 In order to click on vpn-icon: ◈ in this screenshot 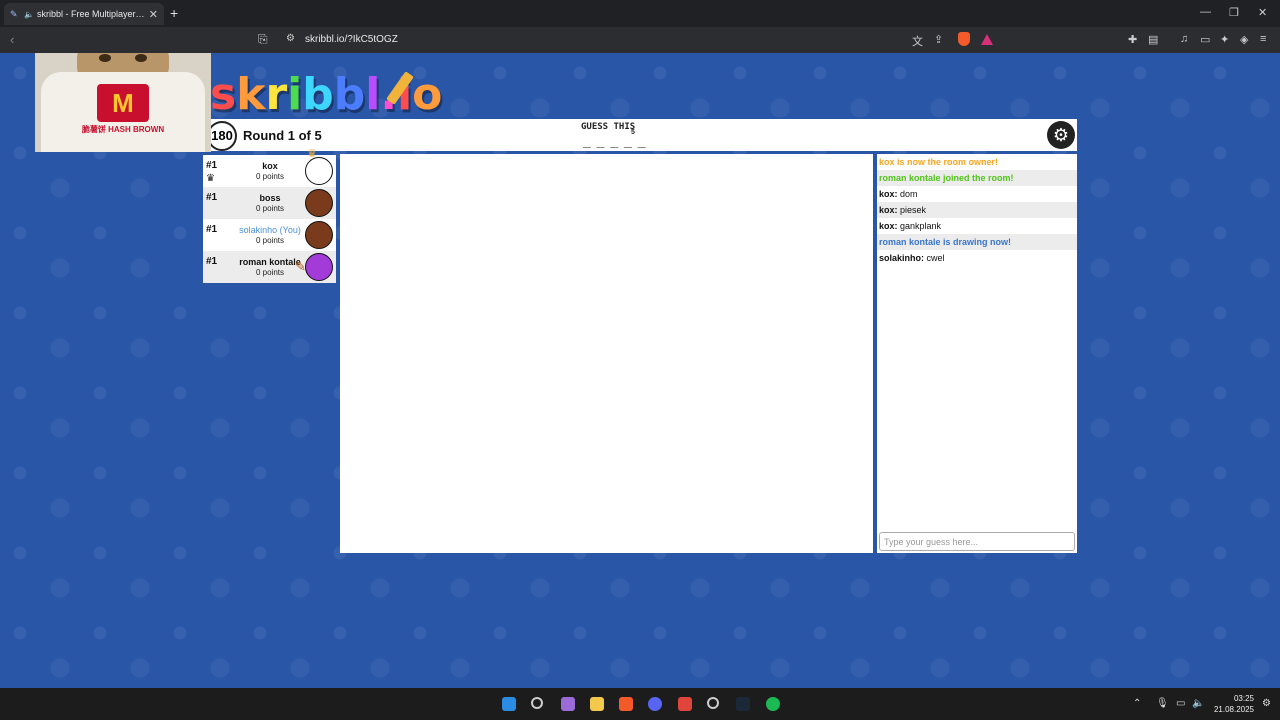, I will do `click(1244, 39)`.